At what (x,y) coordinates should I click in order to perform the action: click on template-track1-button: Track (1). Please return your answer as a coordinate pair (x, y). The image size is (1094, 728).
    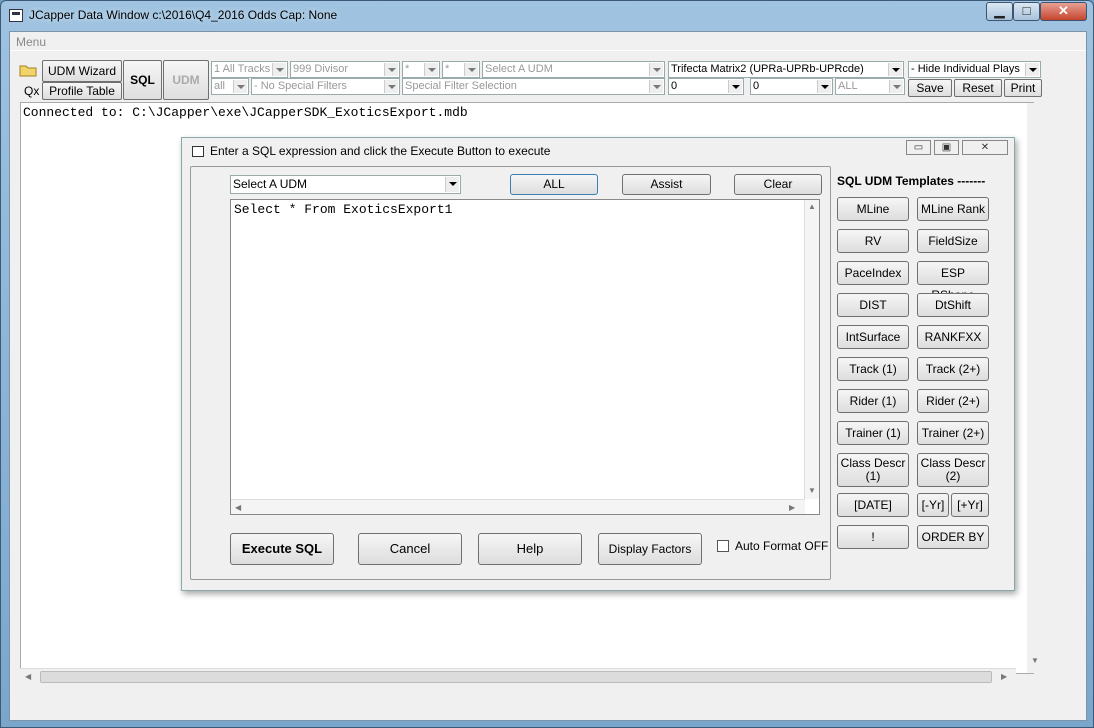
    Looking at the image, I should click on (873, 369).